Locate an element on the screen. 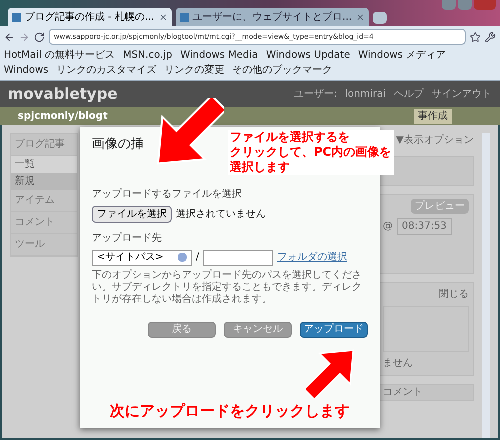 The image size is (500, 440). annotation-text: 次にアップロードをクリックします is located at coordinates (230, 411).